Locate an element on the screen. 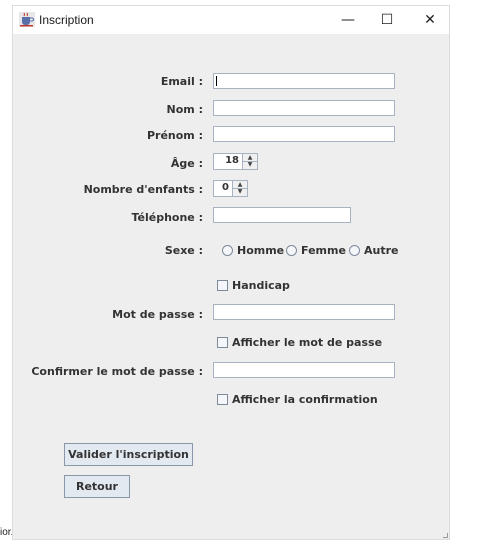  java-cup-icon is located at coordinates (27, 19).